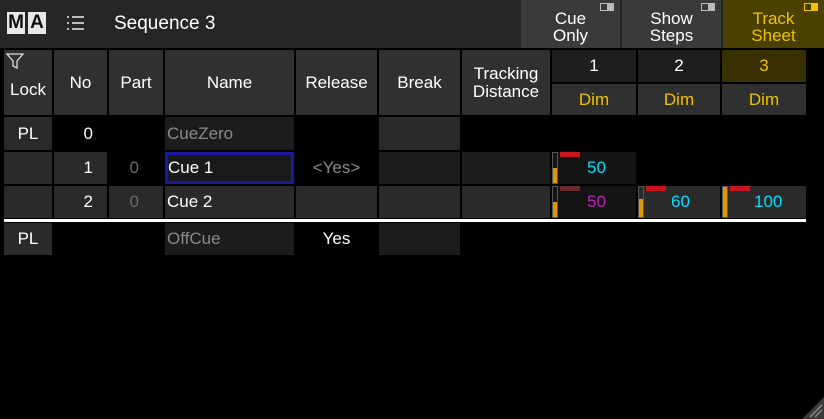  I want to click on column-header-break: Break, so click(419, 82).